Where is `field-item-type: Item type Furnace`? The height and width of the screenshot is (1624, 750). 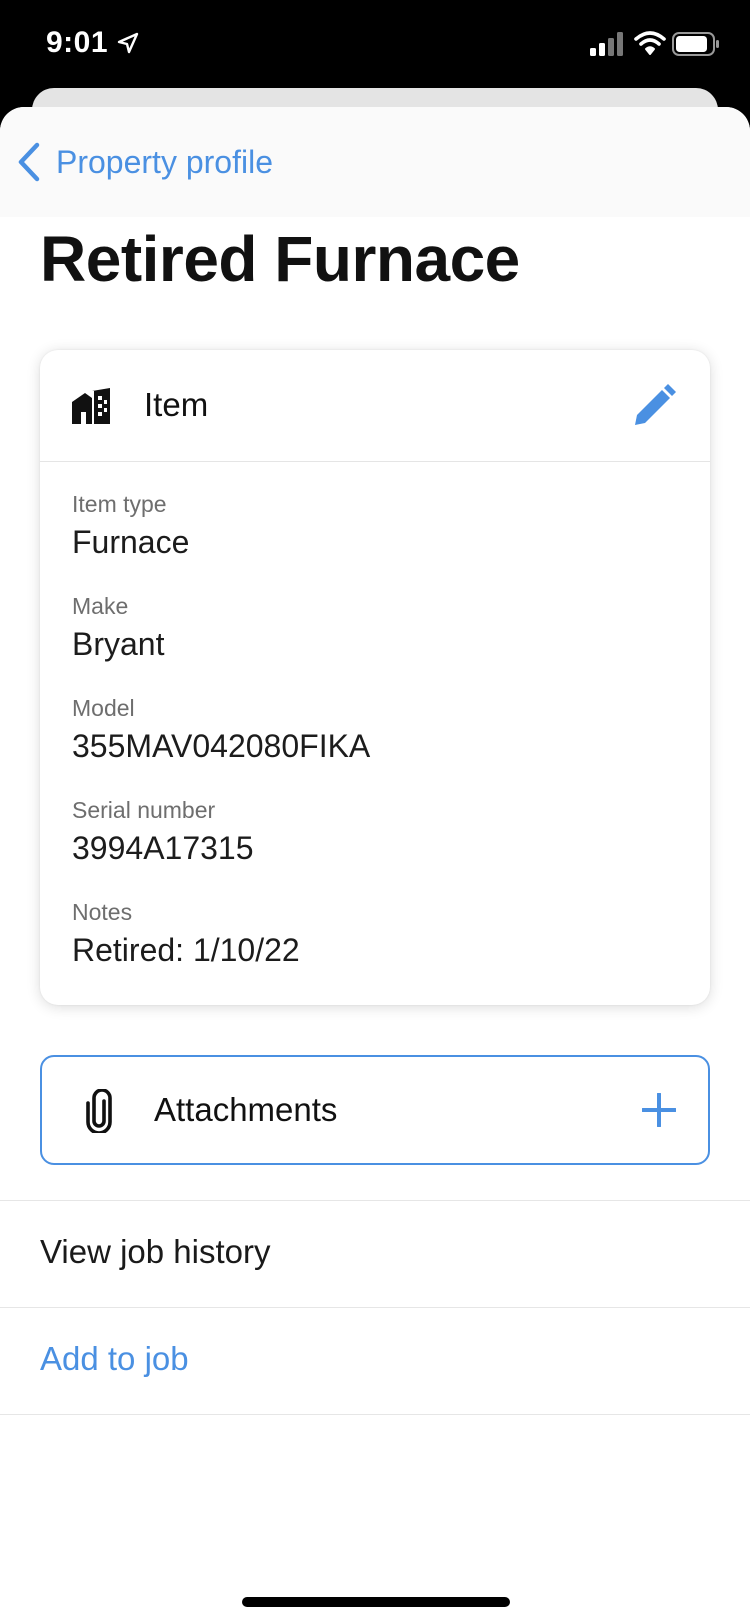
field-item-type: Item type Furnace is located at coordinates (372, 541).